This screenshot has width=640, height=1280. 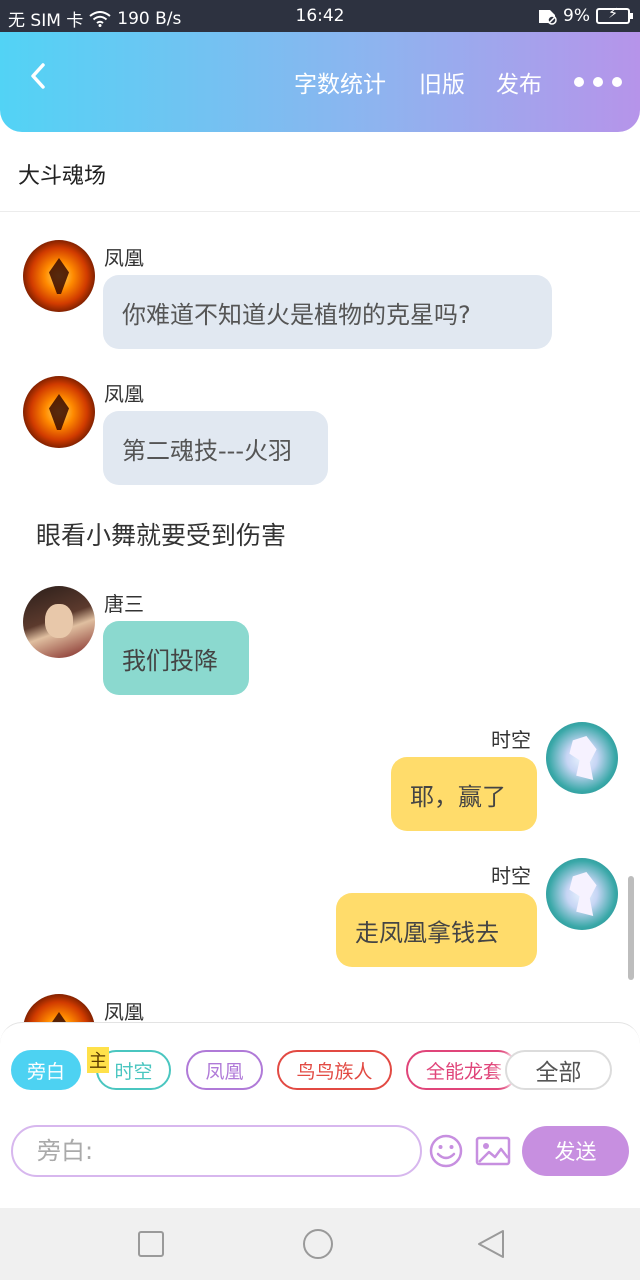 What do you see at coordinates (446, 1151) in the screenshot?
I see `emoji-icon` at bounding box center [446, 1151].